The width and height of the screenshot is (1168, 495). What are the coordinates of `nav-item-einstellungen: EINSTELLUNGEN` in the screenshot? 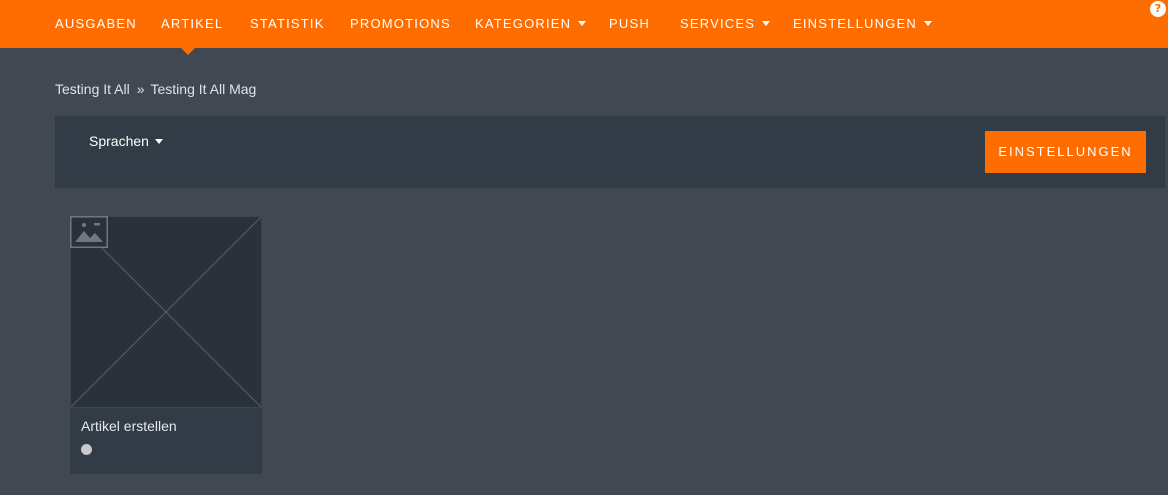 It's located at (862, 24).